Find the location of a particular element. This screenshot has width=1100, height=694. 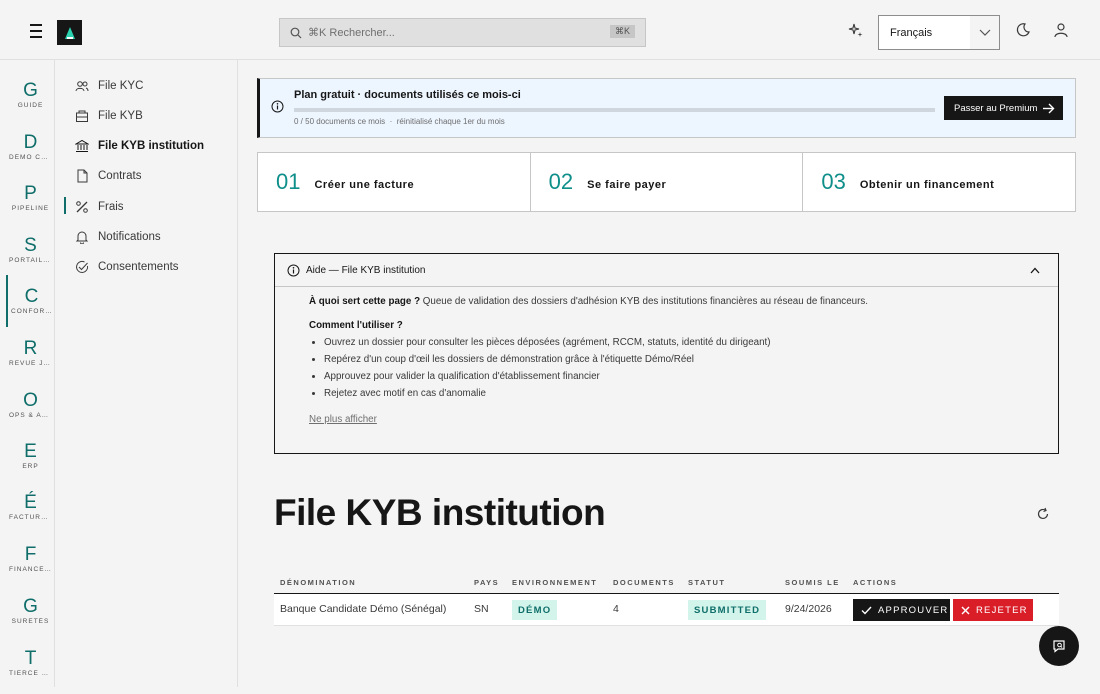

close-icon is located at coordinates (965, 610).